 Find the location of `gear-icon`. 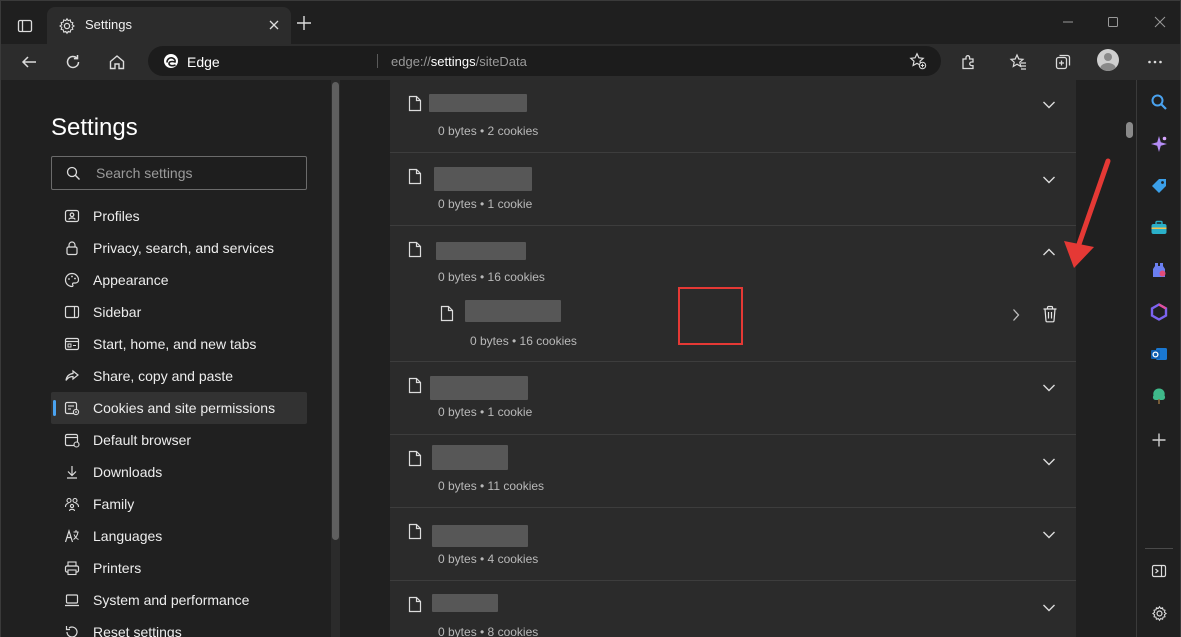

gear-icon is located at coordinates (67, 28).